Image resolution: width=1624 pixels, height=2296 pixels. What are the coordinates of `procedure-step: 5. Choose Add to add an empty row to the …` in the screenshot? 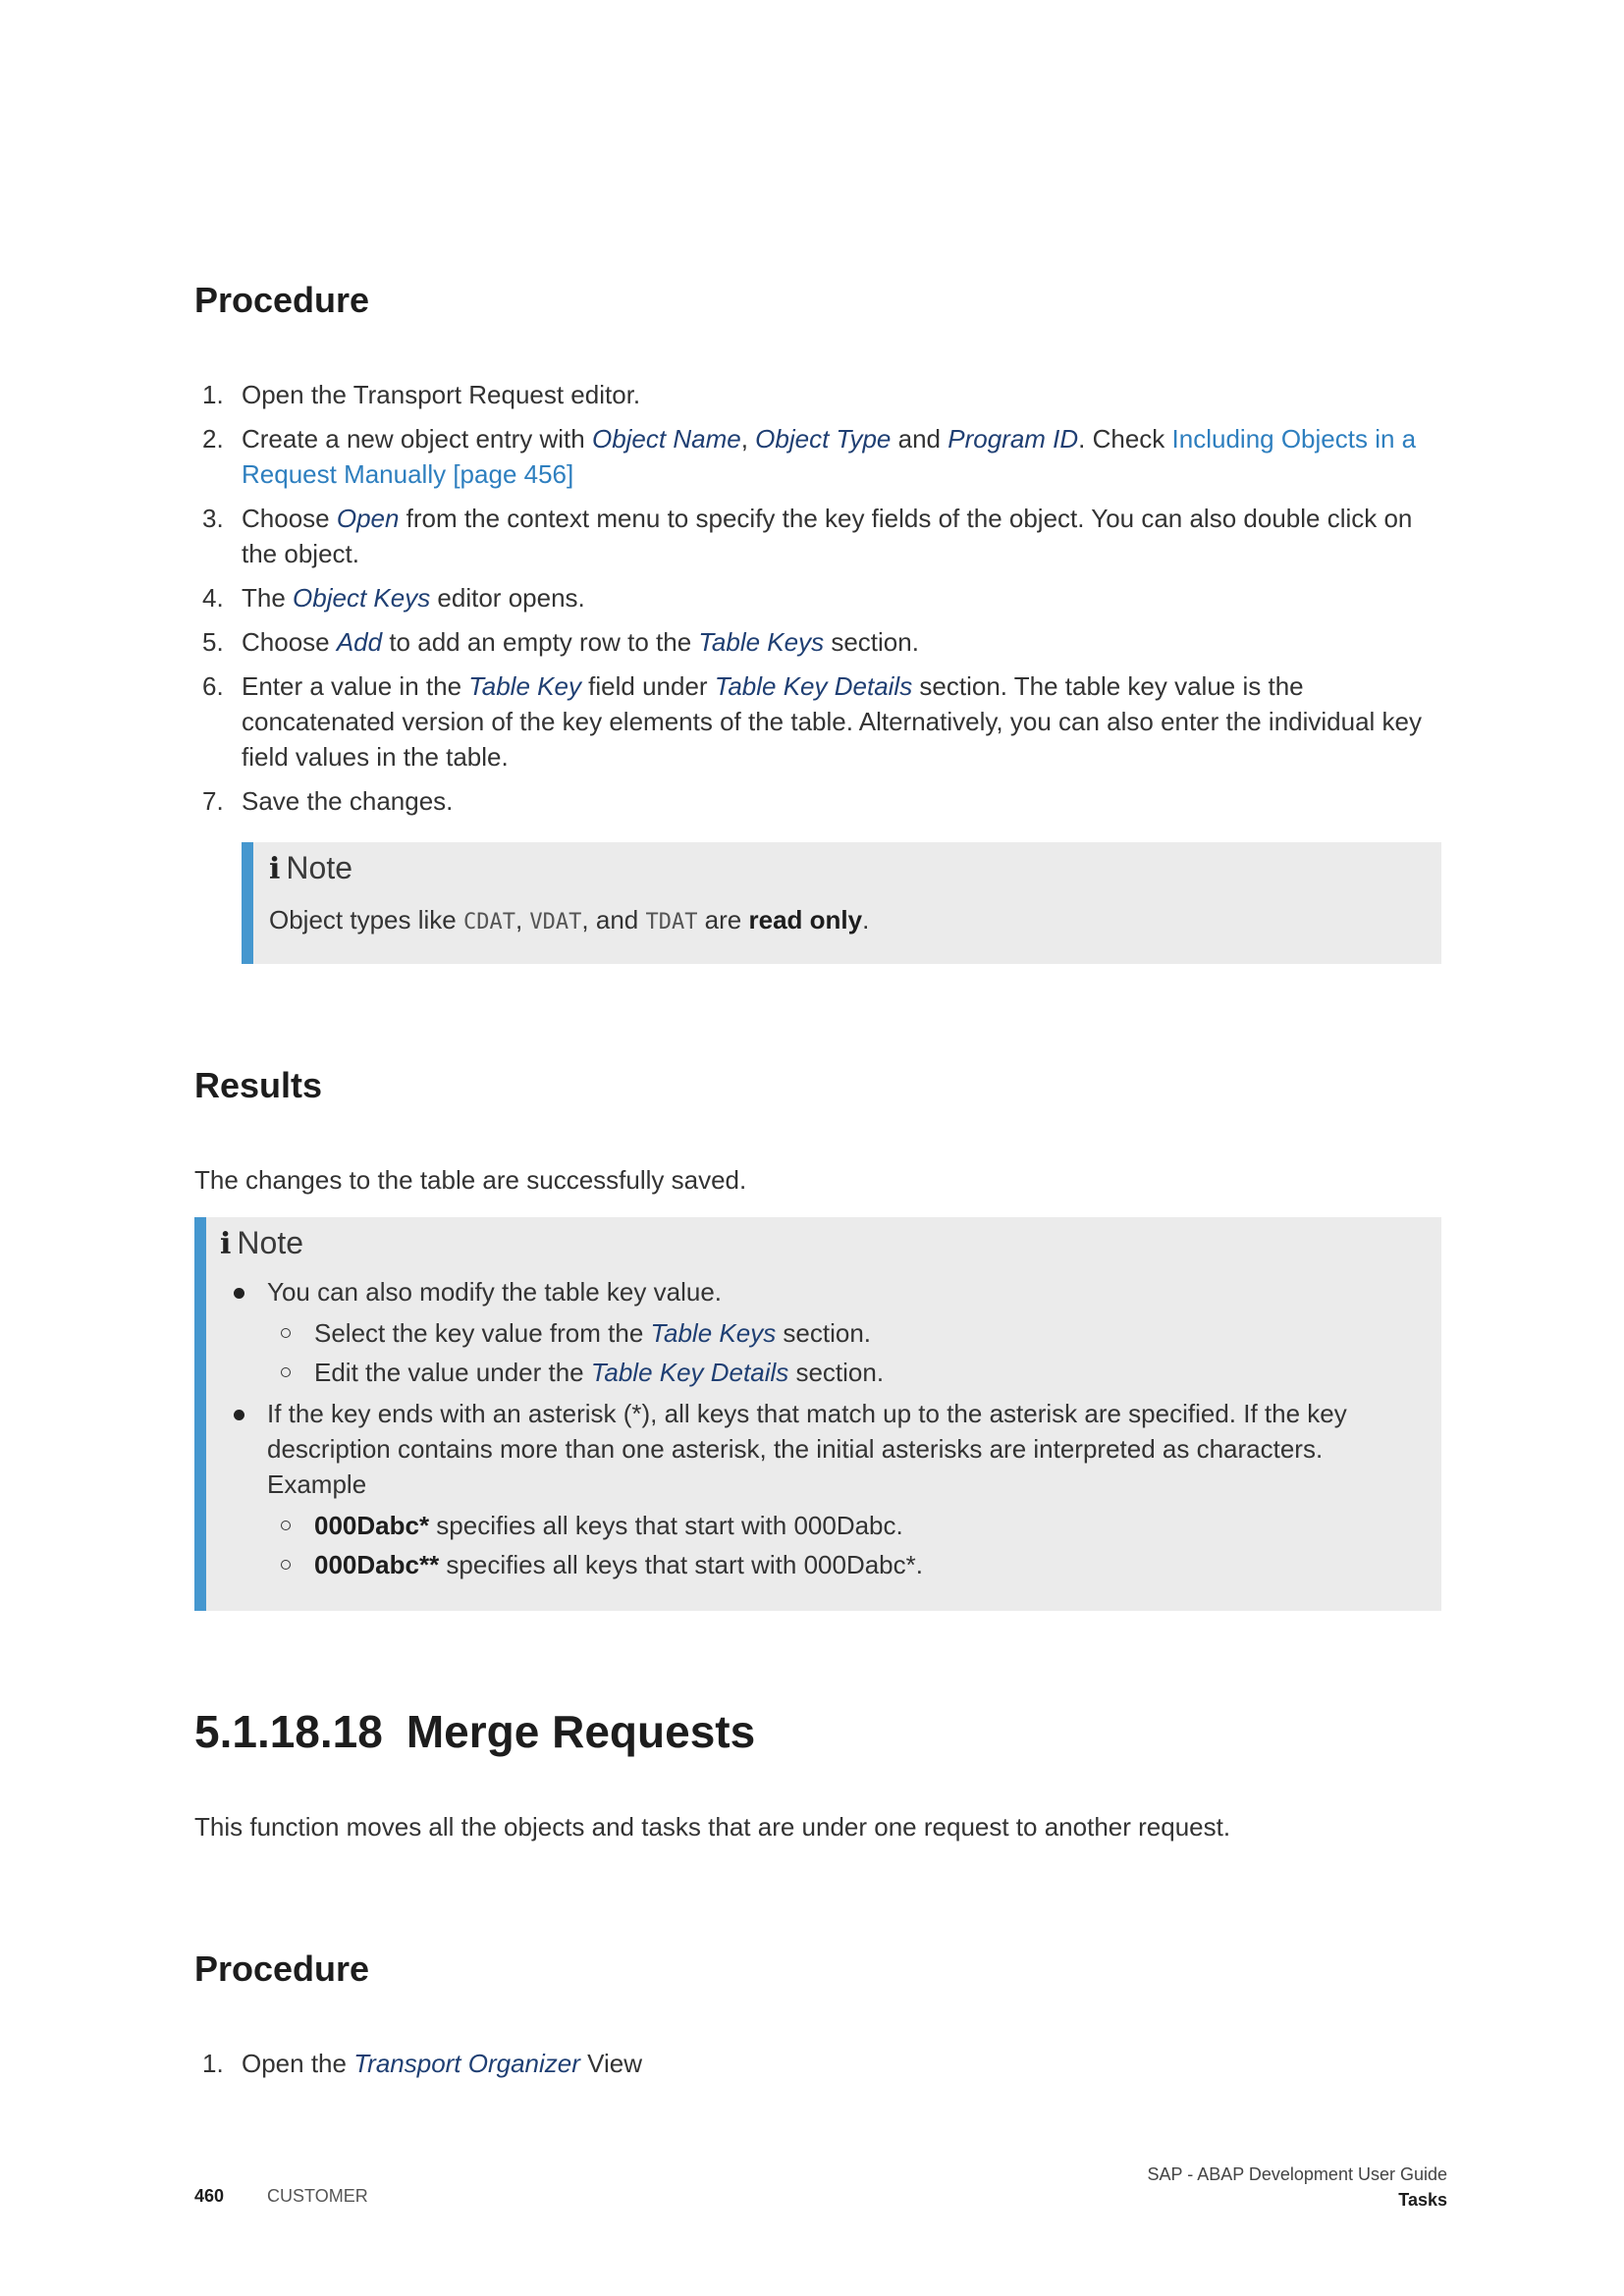 It's located at (817, 642).